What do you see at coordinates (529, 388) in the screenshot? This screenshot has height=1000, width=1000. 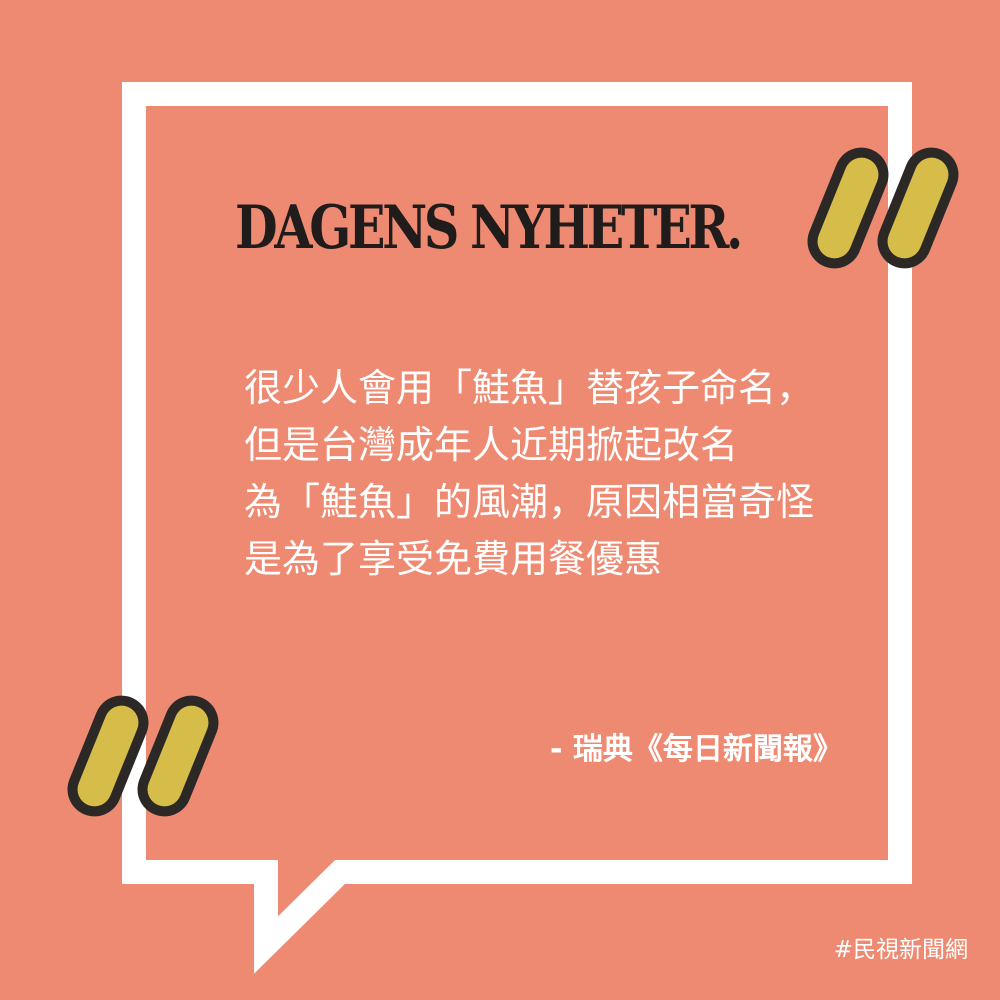 I see `quote-line: 很少人會用「鮭魚」替孩子命名，` at bounding box center [529, 388].